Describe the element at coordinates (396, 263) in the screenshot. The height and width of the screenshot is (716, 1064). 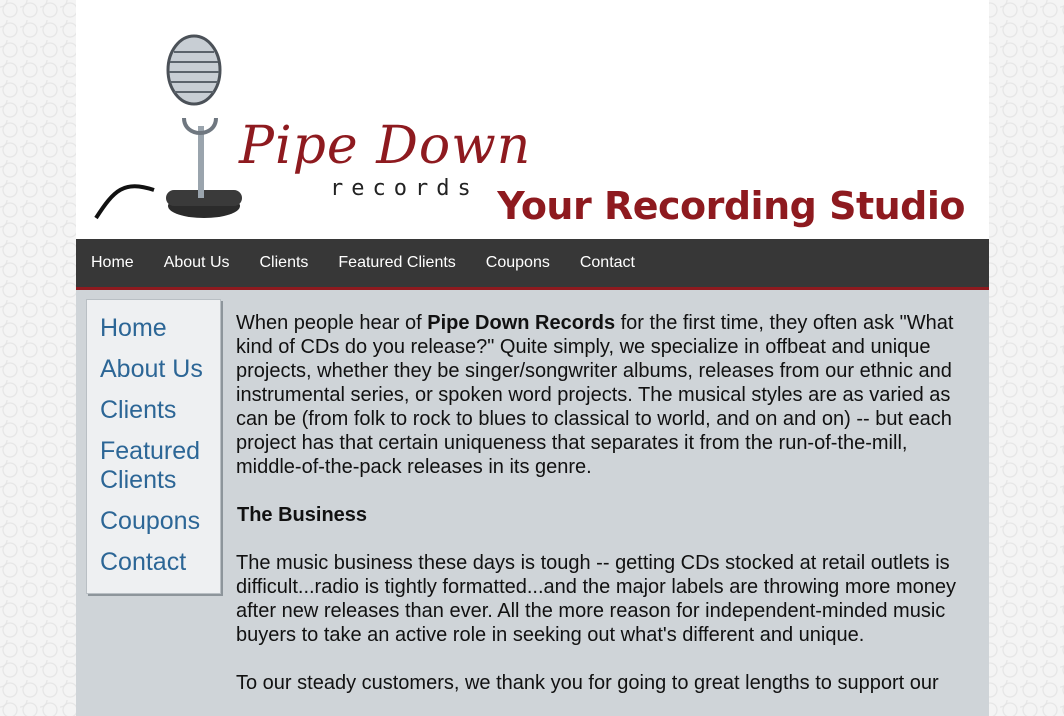
I see `topnav-item-featured-clients: Featured Clients` at that location.